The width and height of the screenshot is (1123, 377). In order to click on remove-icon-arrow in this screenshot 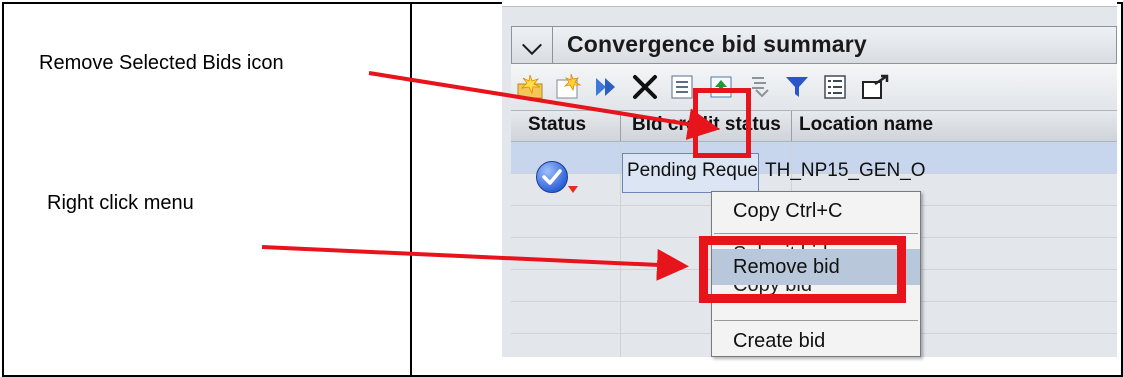, I will do `click(544, 105)`.